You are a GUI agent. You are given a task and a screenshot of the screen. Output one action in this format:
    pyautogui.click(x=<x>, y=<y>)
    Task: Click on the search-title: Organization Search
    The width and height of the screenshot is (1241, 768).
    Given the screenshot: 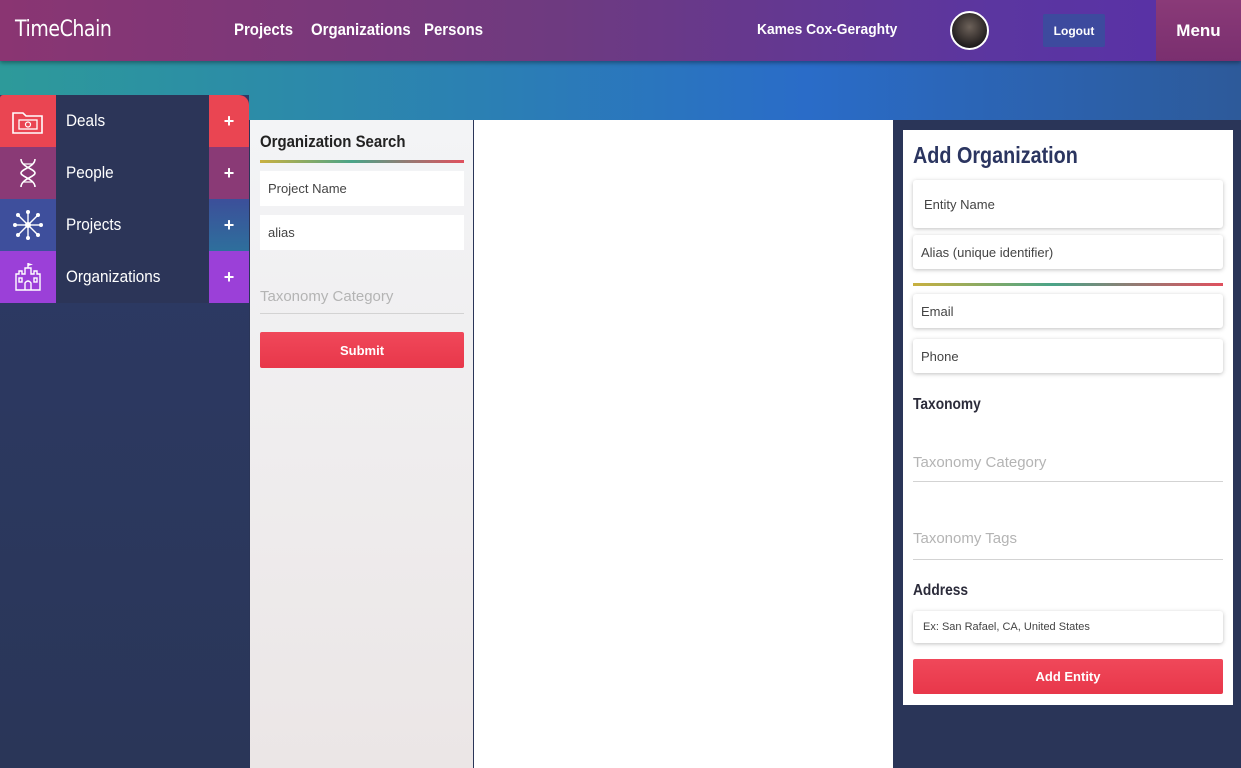 What is the action you would take?
    pyautogui.click(x=333, y=141)
    